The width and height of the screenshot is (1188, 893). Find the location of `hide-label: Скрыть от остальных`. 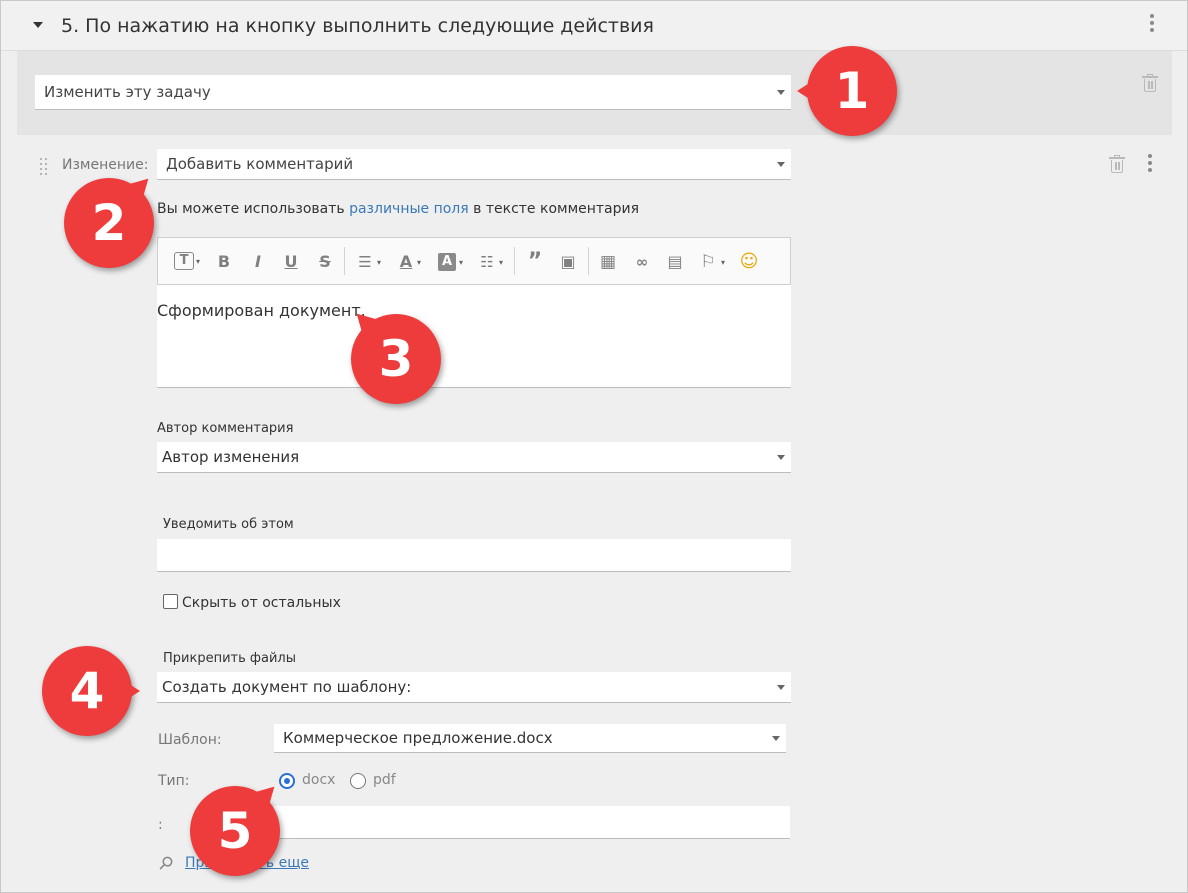

hide-label: Скрыть от остальных is located at coordinates (261, 603).